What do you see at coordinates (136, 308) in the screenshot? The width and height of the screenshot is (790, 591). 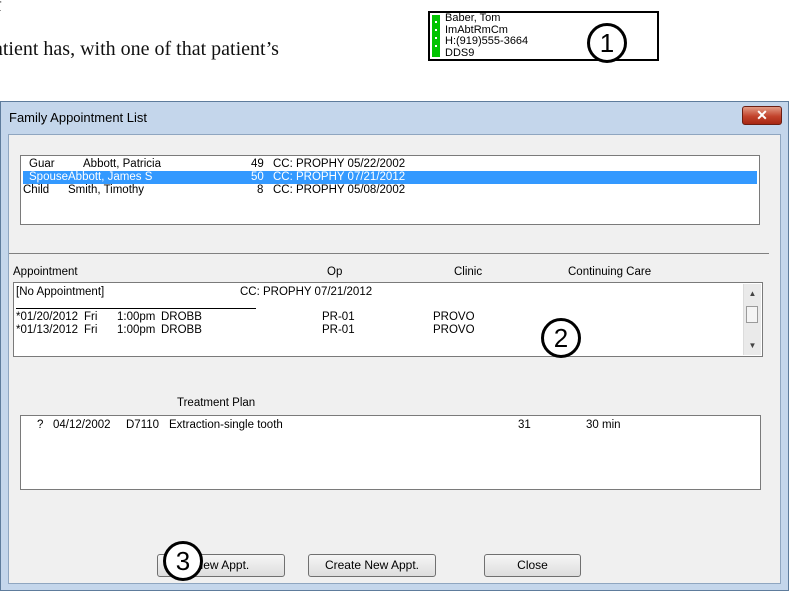 I see `appointment-list-rule` at bounding box center [136, 308].